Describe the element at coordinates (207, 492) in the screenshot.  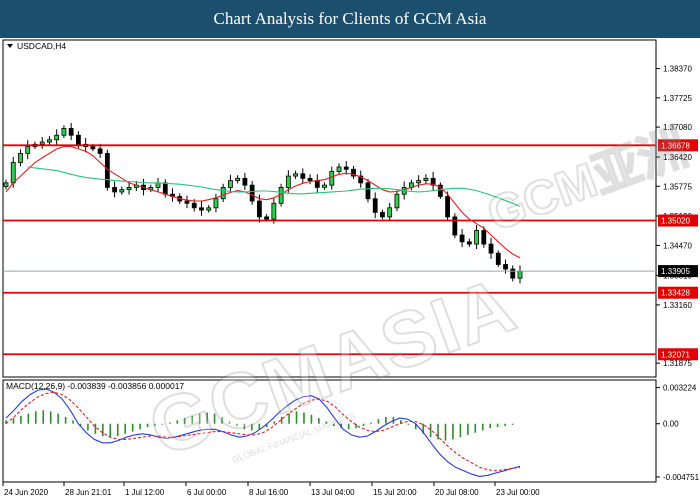
I see `x-tick-label: 6 Jul 00:00` at that location.